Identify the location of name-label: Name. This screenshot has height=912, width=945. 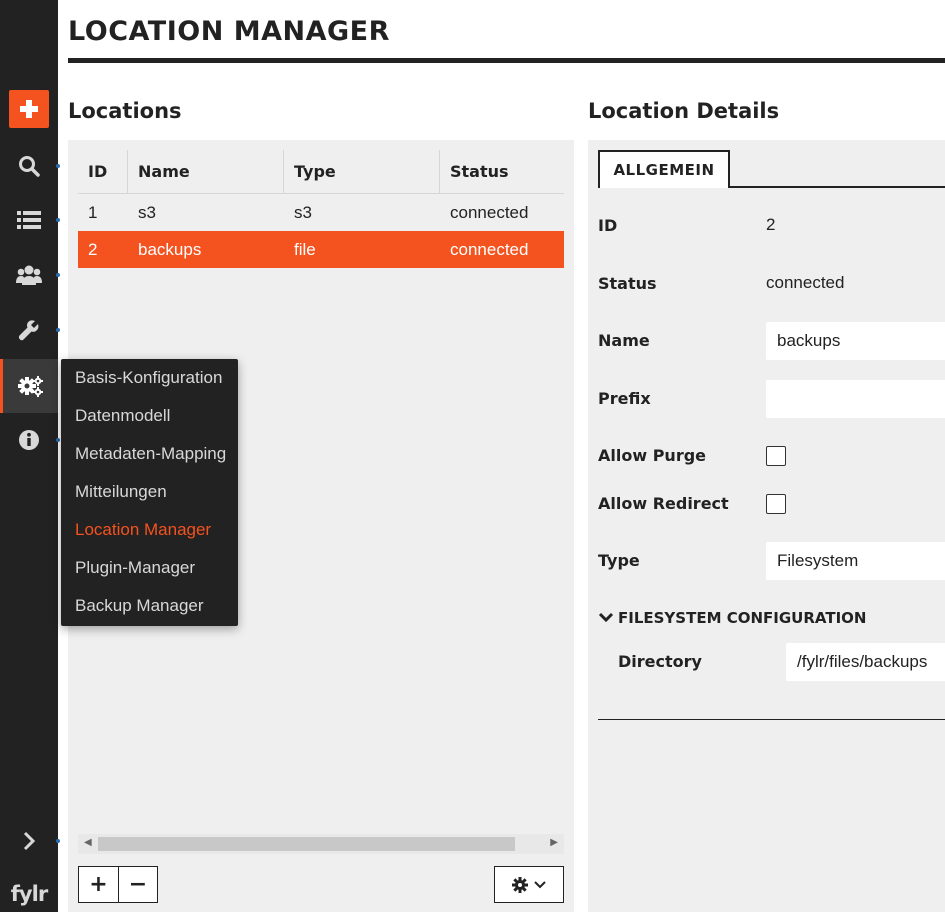
(624, 340).